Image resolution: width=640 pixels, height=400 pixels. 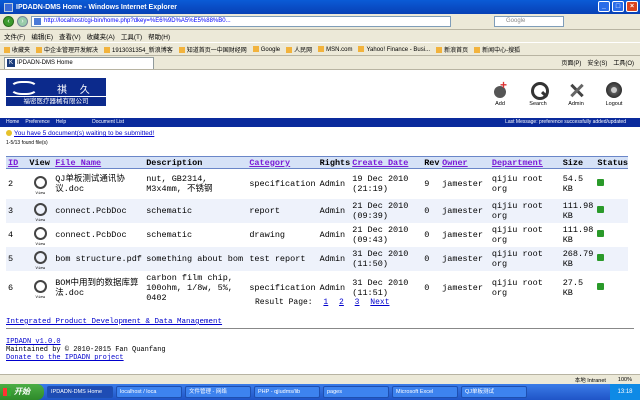 What do you see at coordinates (11, 183) in the screenshot?
I see `cell-id: 2` at bounding box center [11, 183].